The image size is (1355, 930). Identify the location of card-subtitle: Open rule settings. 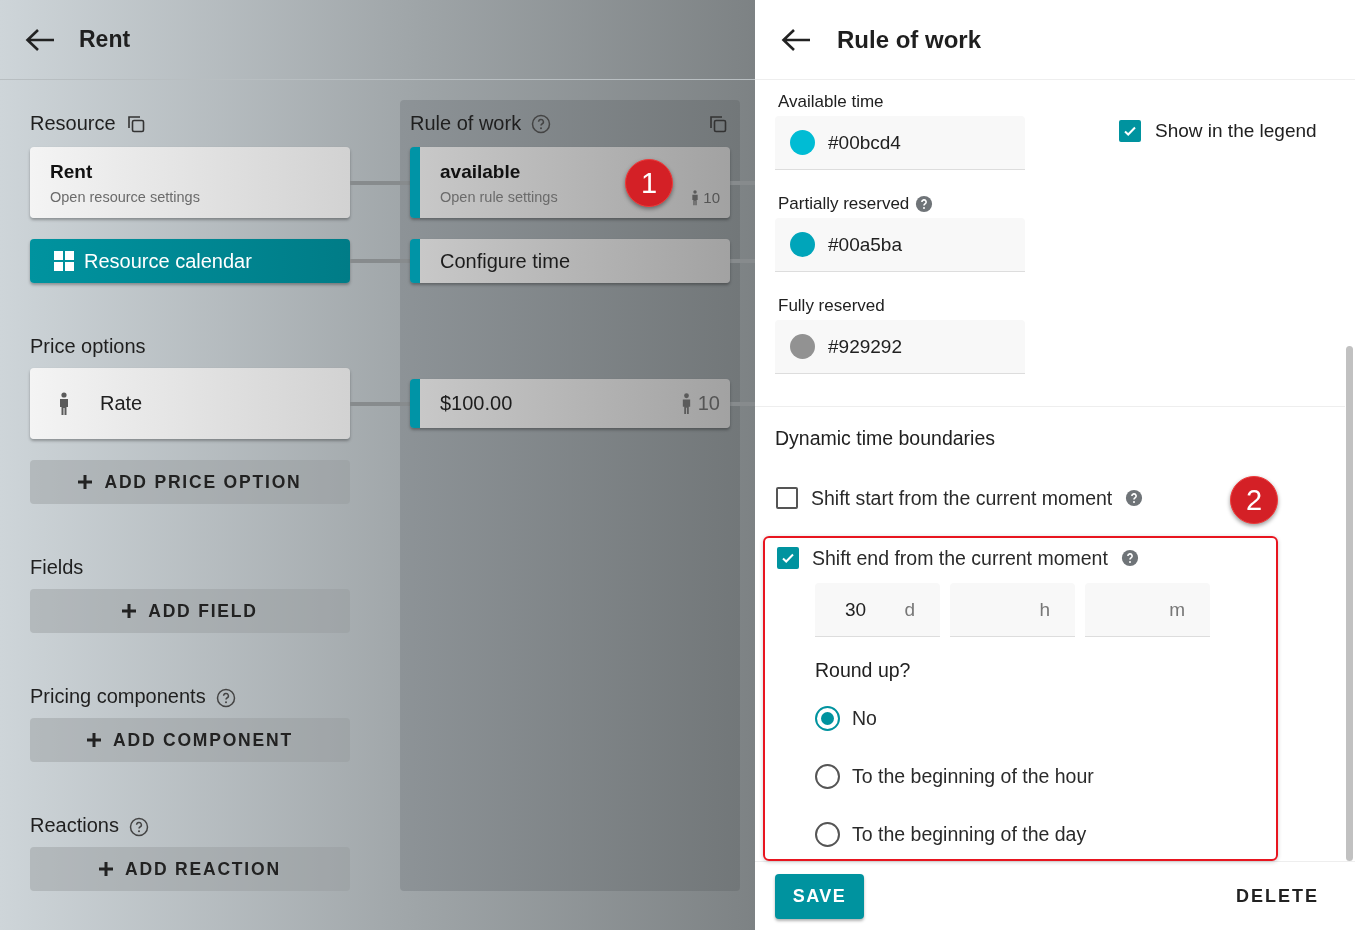
(499, 196).